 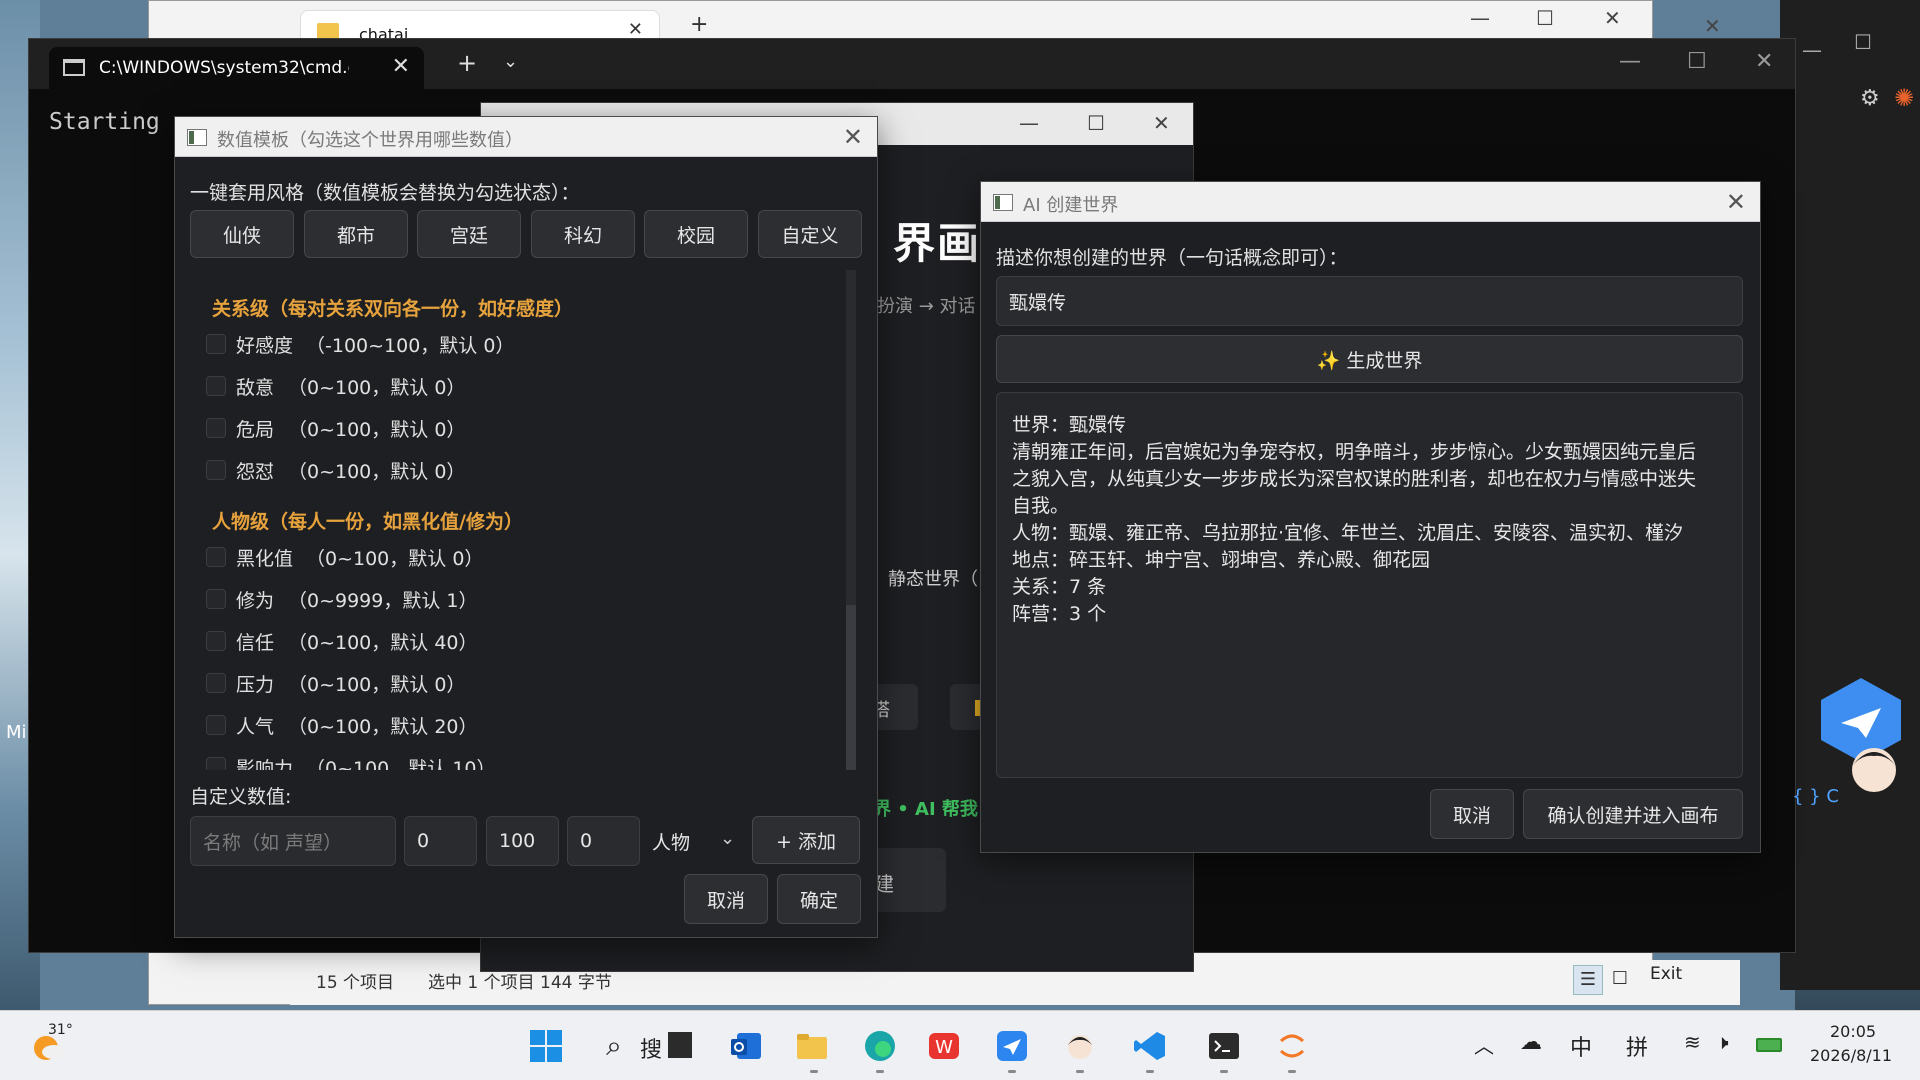 I want to click on gear-icon: ⚙, so click(x=1870, y=98).